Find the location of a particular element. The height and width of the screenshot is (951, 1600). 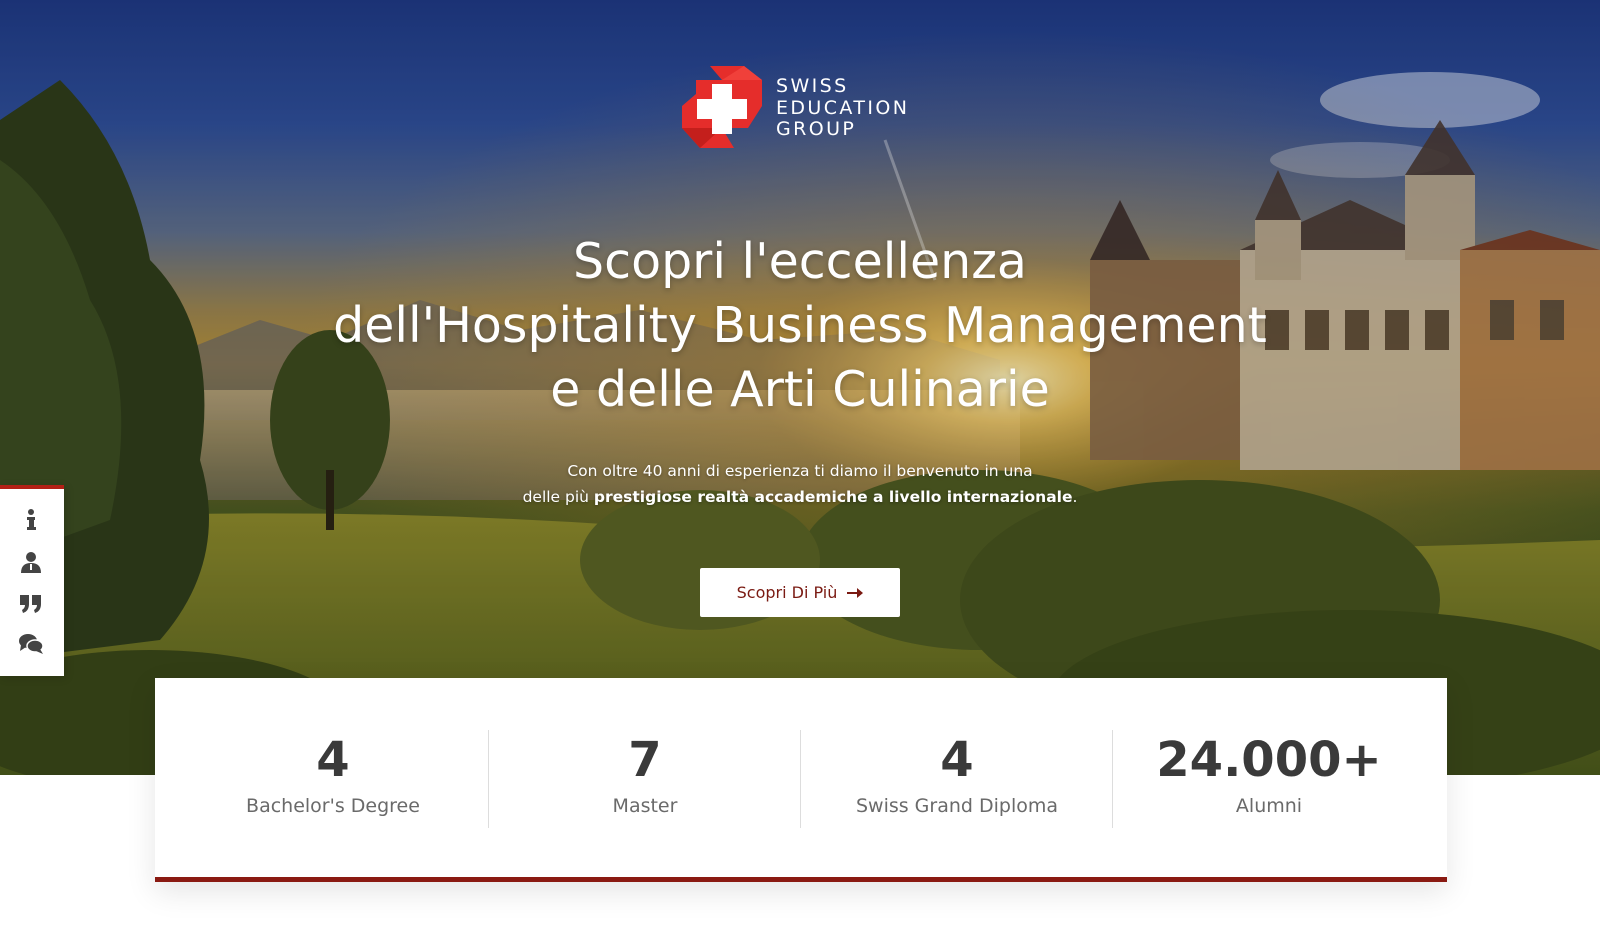

stat-bachelor: 4 Bachelor's Degree is located at coordinates (333, 778).